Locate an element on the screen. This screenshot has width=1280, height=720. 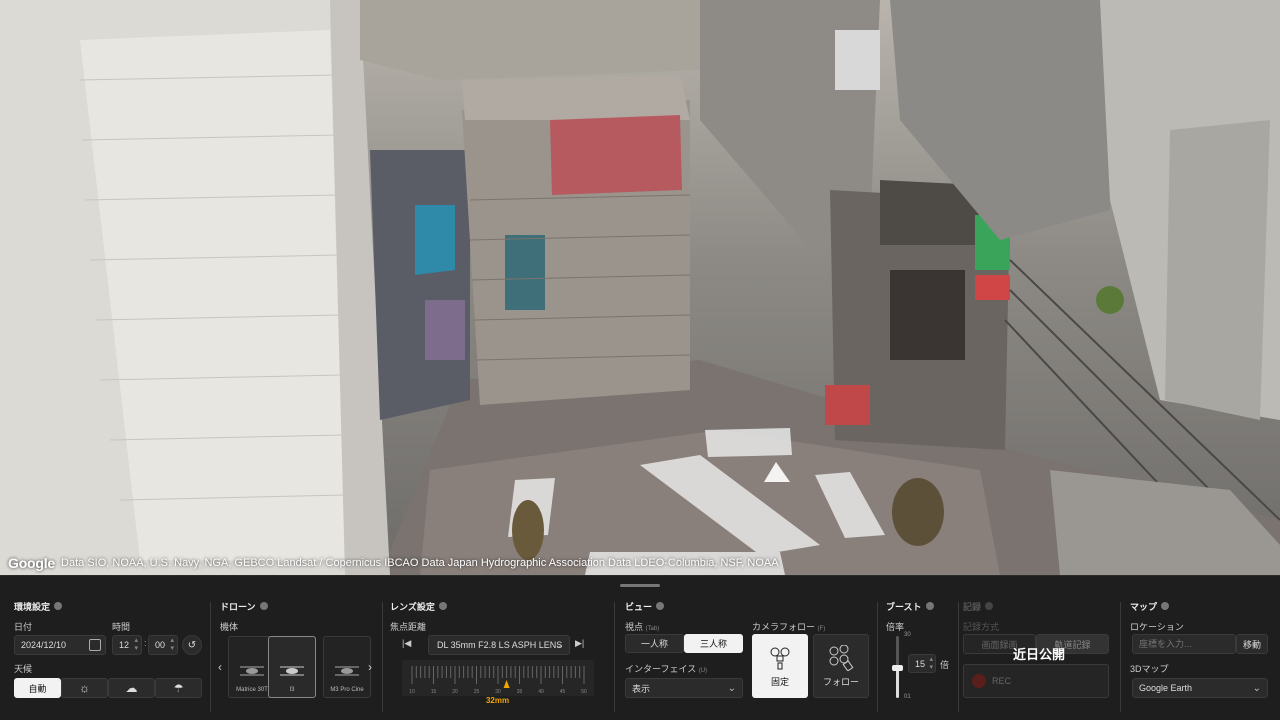
camera-fixed-button: 固定 is located at coordinates (780, 666).